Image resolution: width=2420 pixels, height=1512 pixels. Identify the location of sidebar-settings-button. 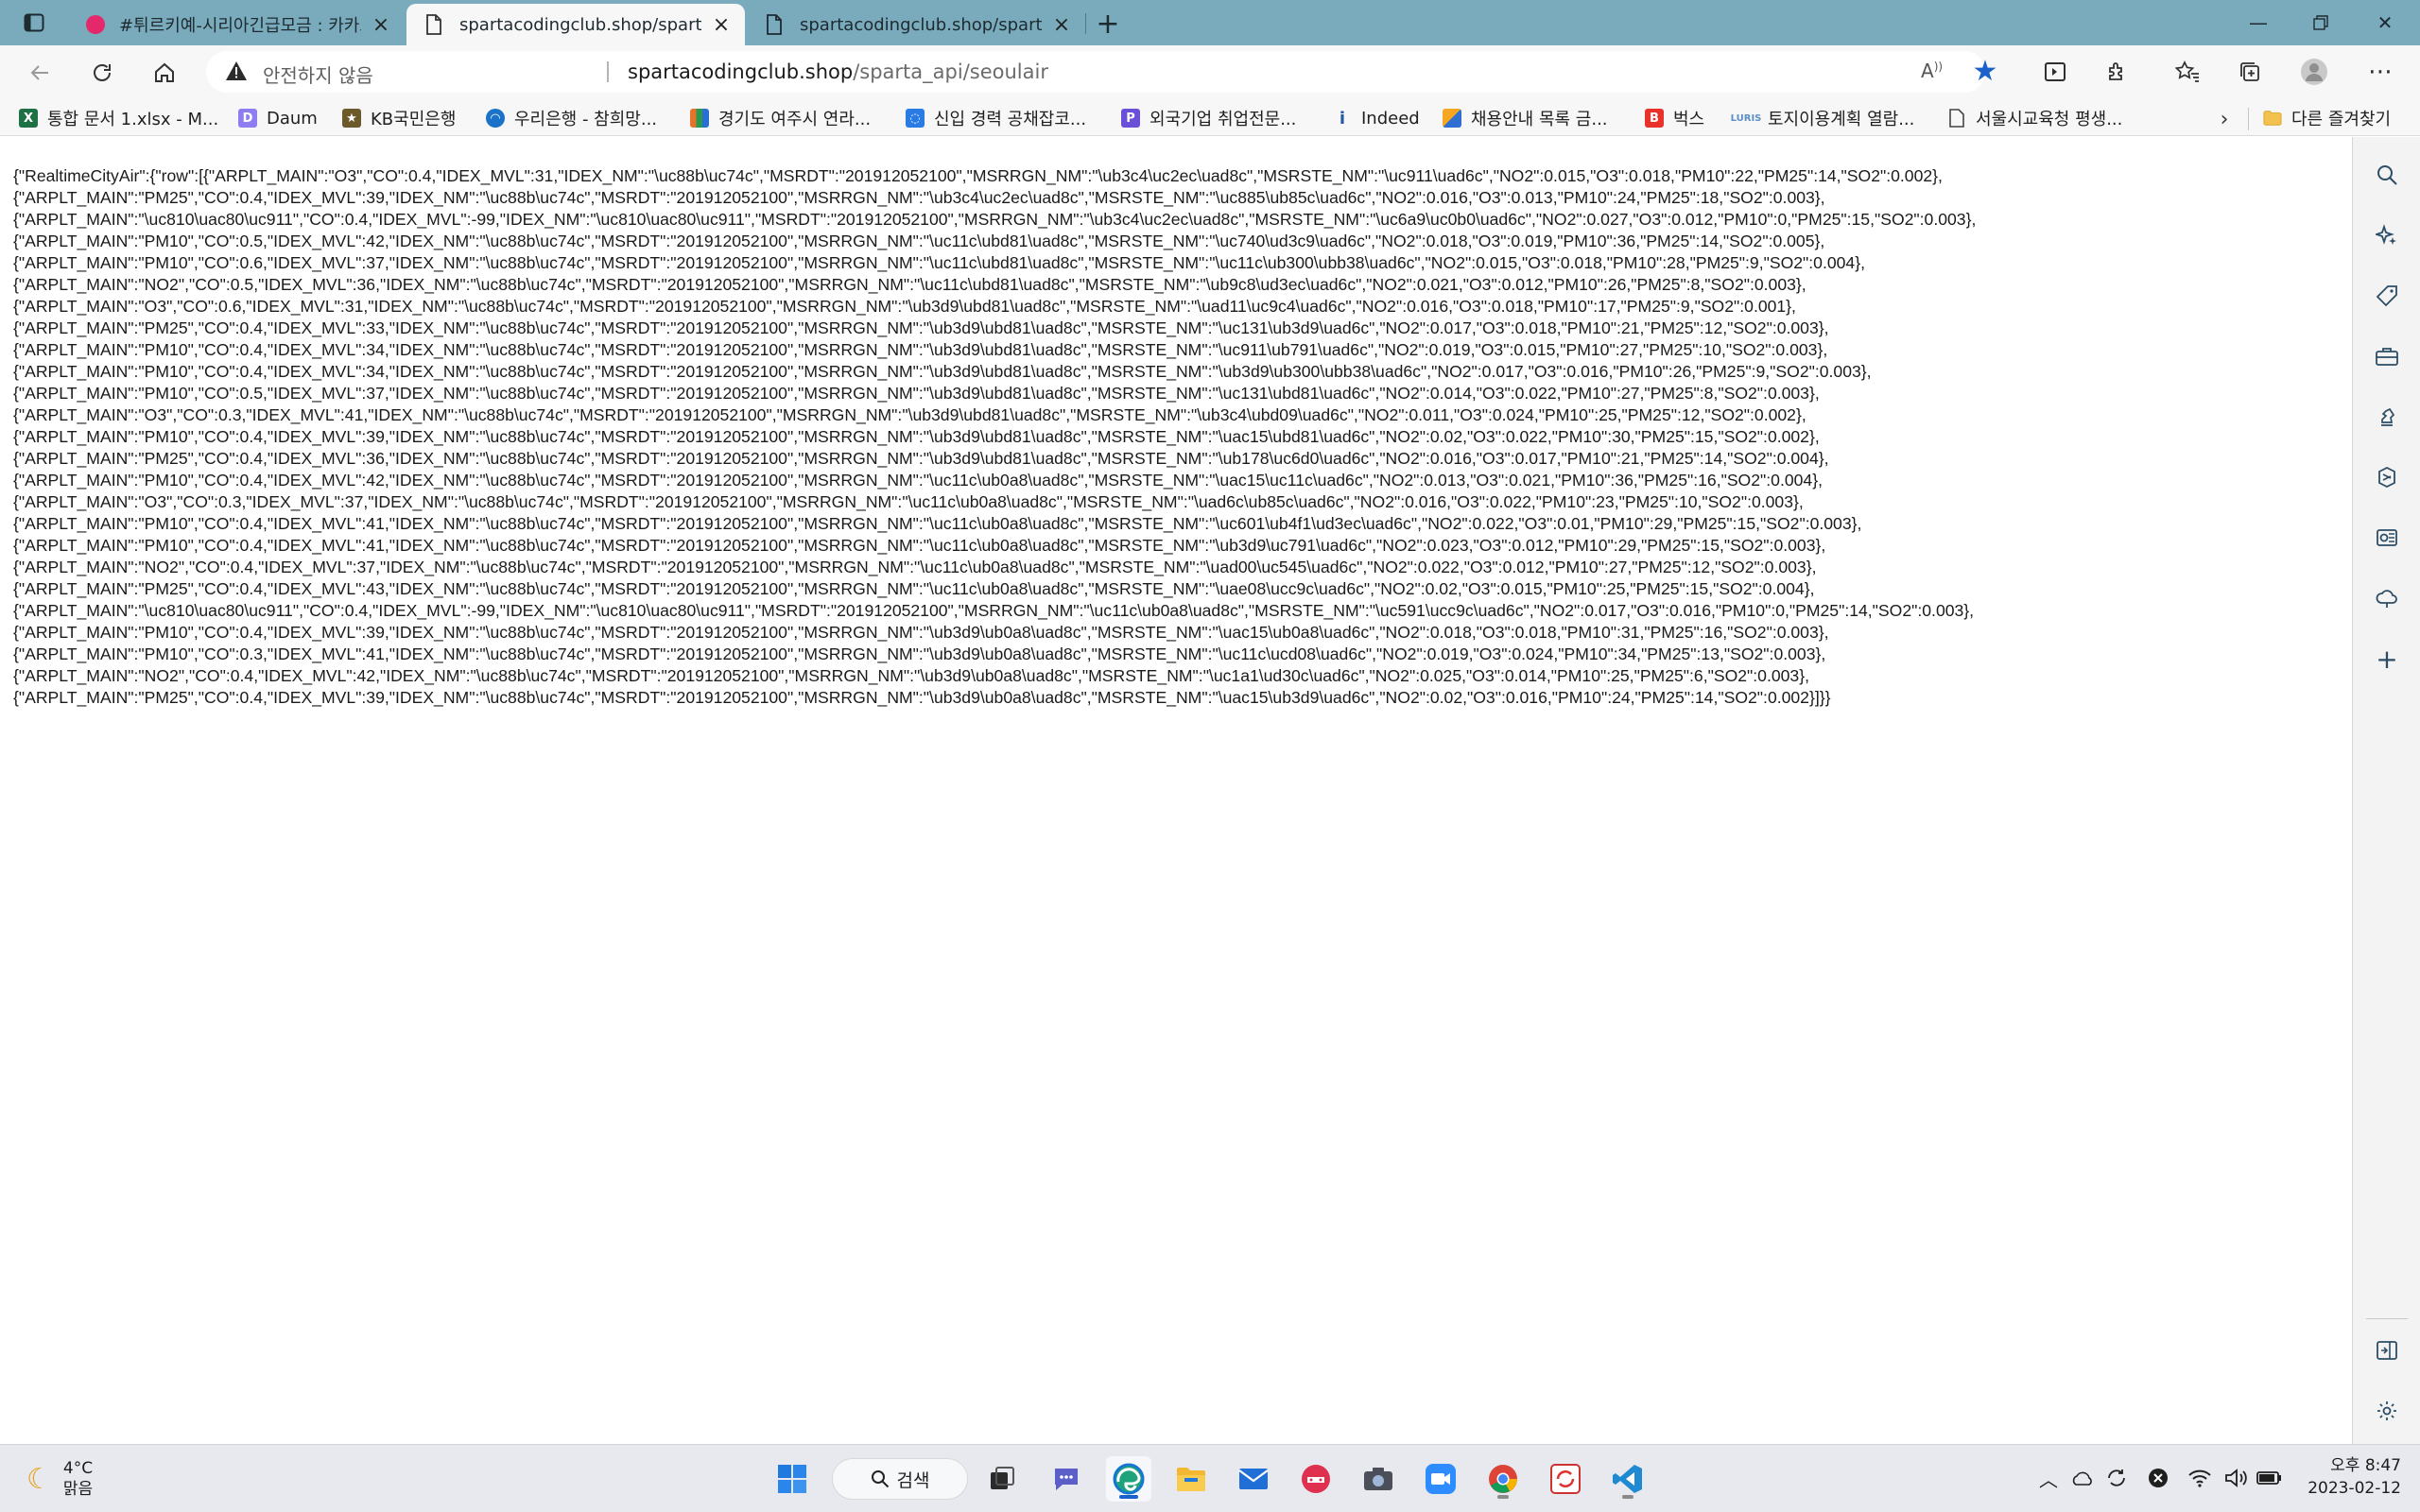
(2387, 1411).